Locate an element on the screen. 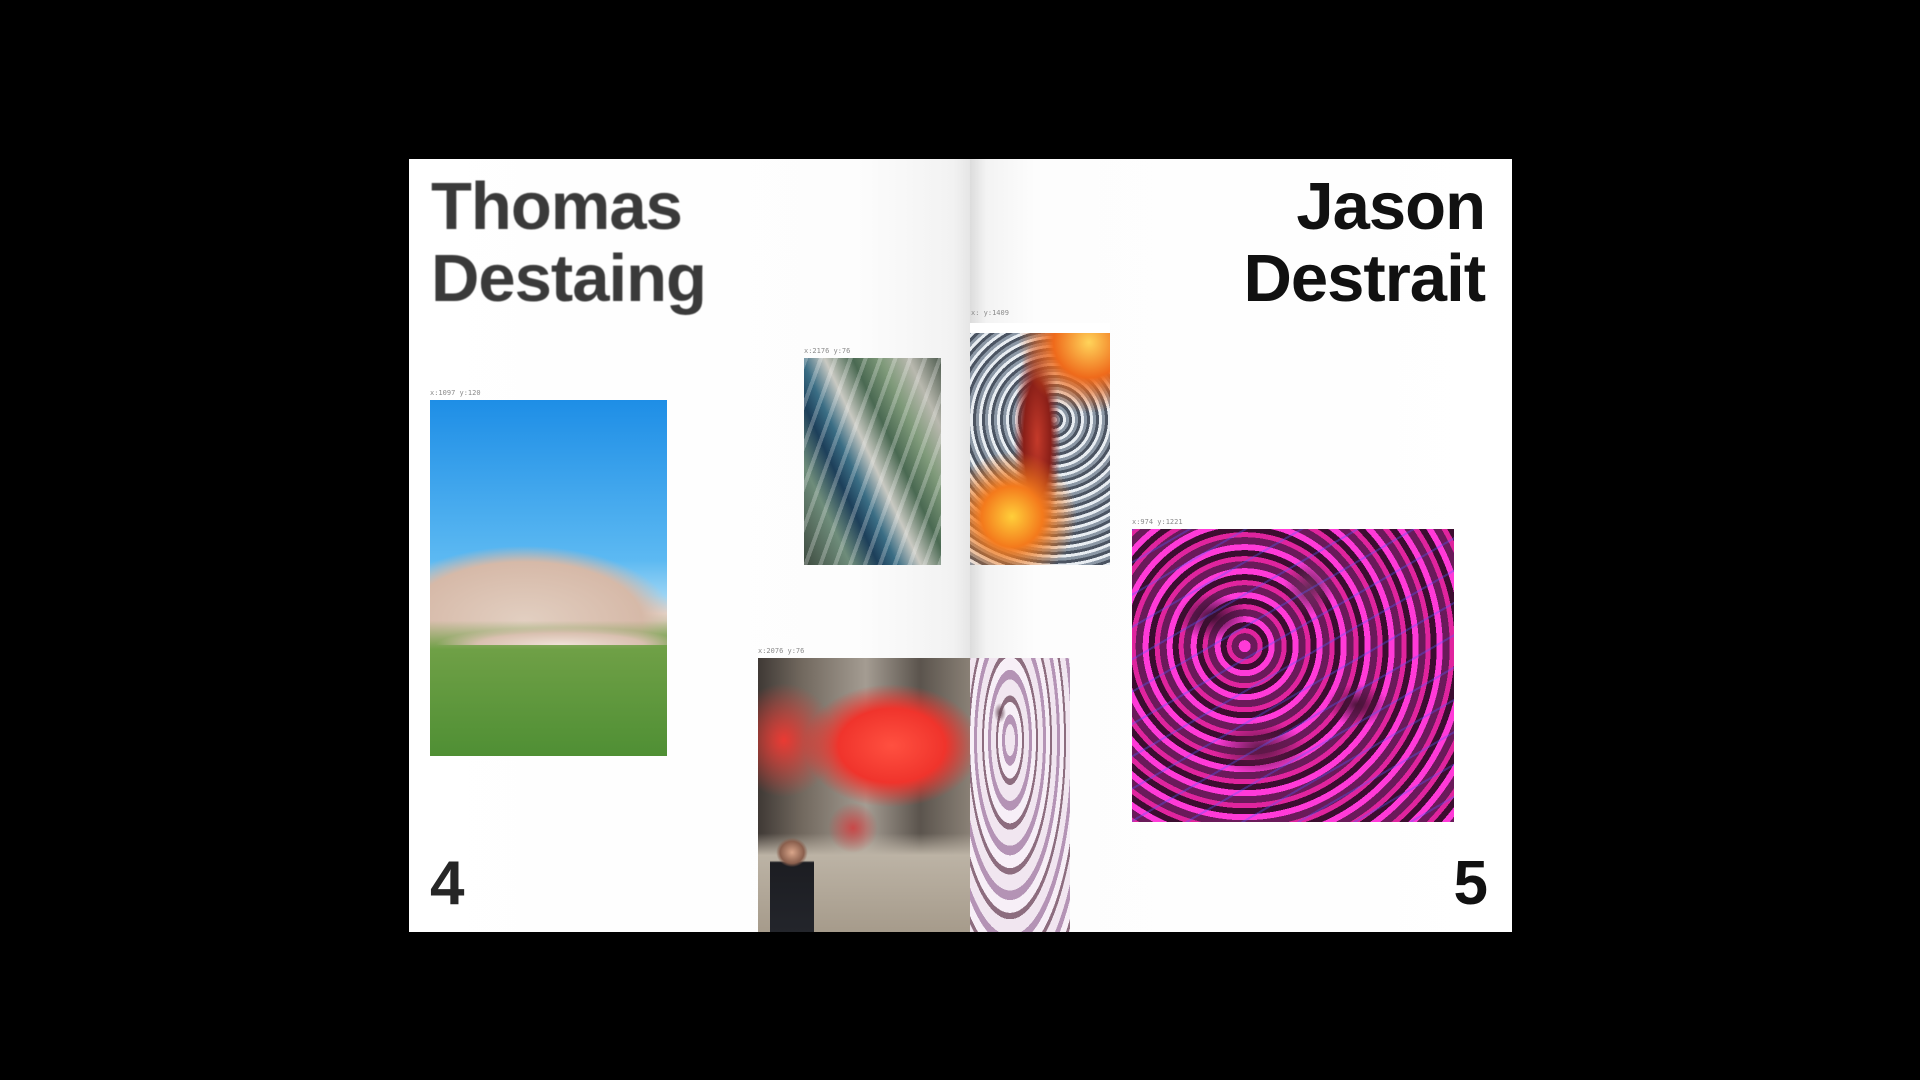 The width and height of the screenshot is (1920, 1080). protest-flag-photo is located at coordinates (866, 795).